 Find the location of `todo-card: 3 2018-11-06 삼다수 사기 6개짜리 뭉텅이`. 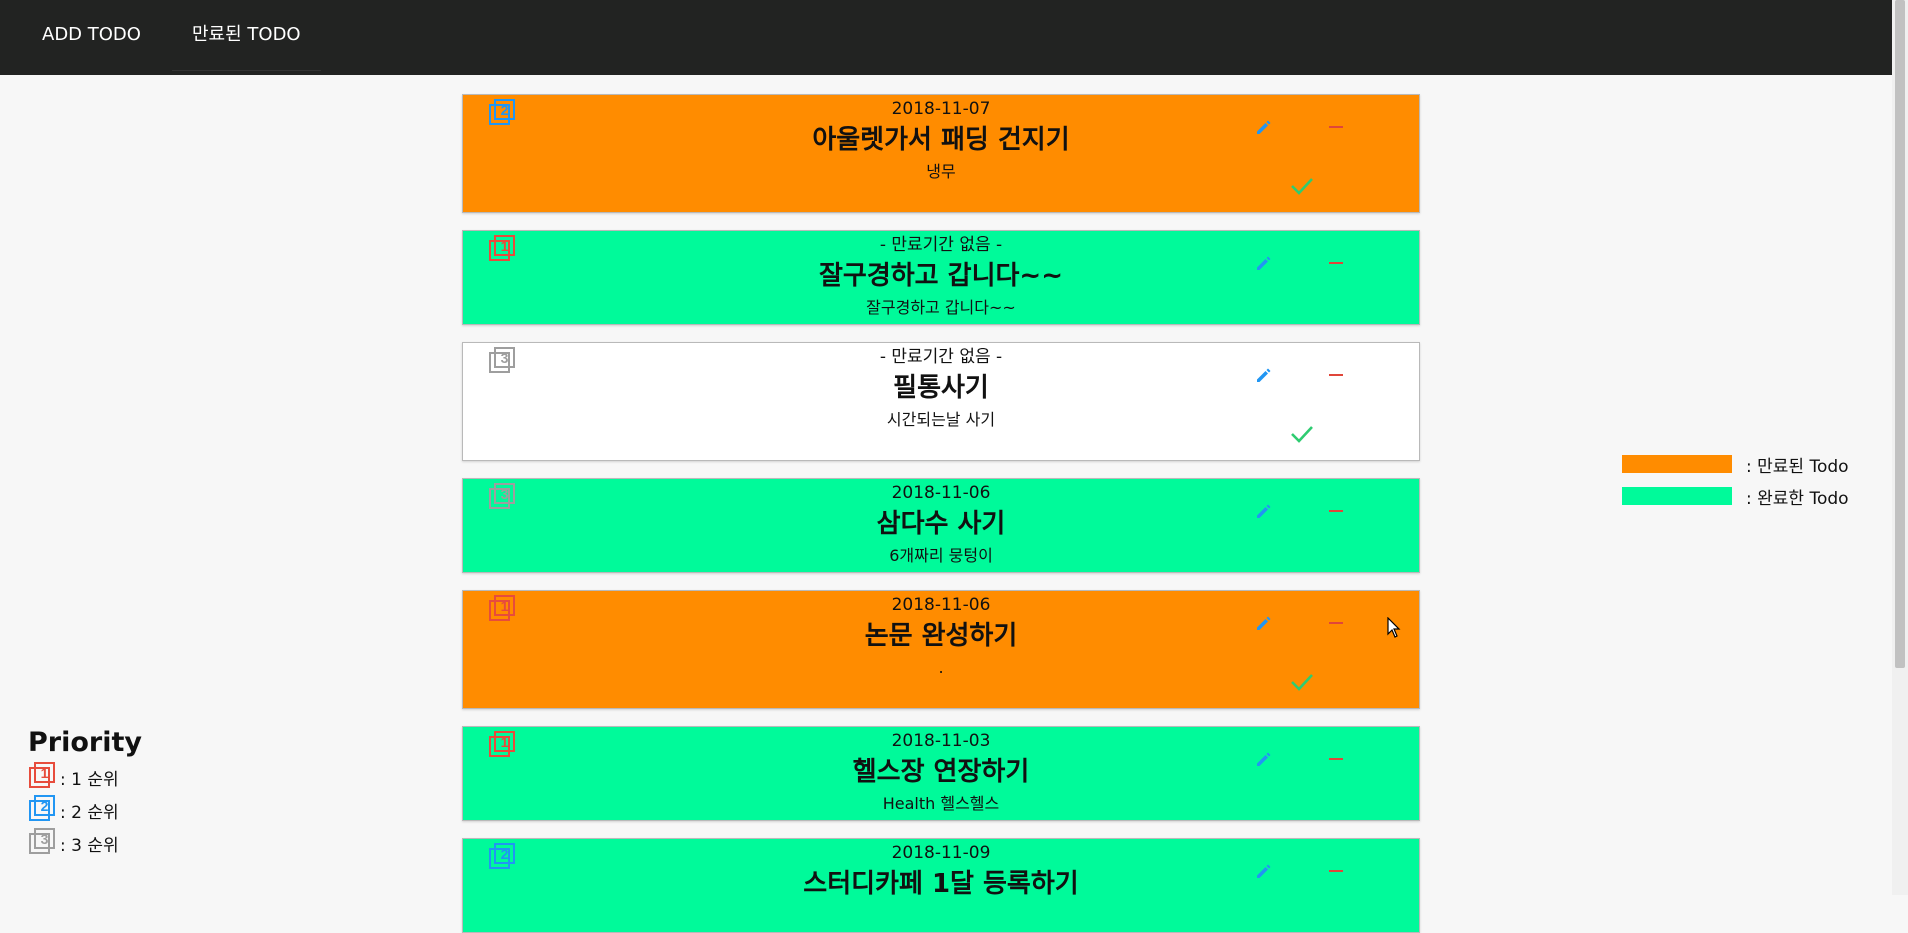

todo-card: 3 2018-11-06 삼다수 사기 6개짜리 뭉텅이 is located at coordinates (941, 525).